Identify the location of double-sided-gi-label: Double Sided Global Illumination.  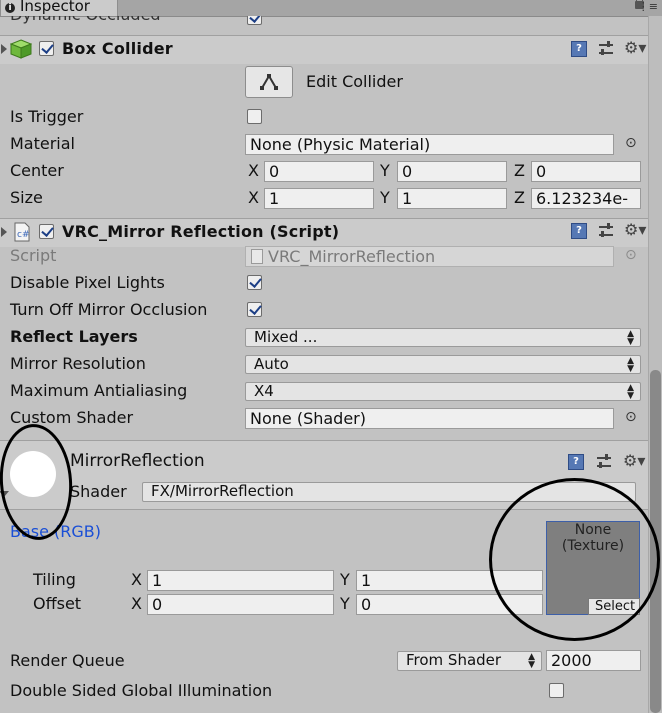
(141, 690).